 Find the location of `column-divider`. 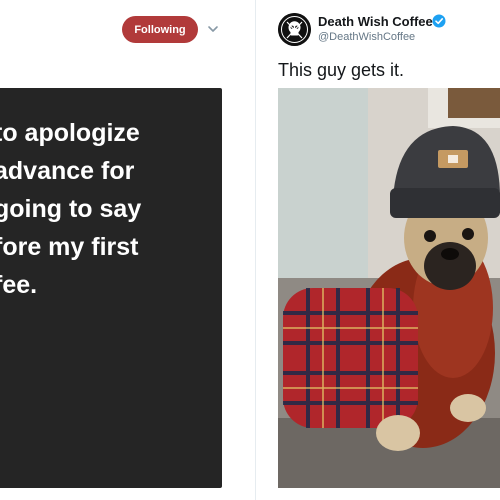

column-divider is located at coordinates (255, 250).